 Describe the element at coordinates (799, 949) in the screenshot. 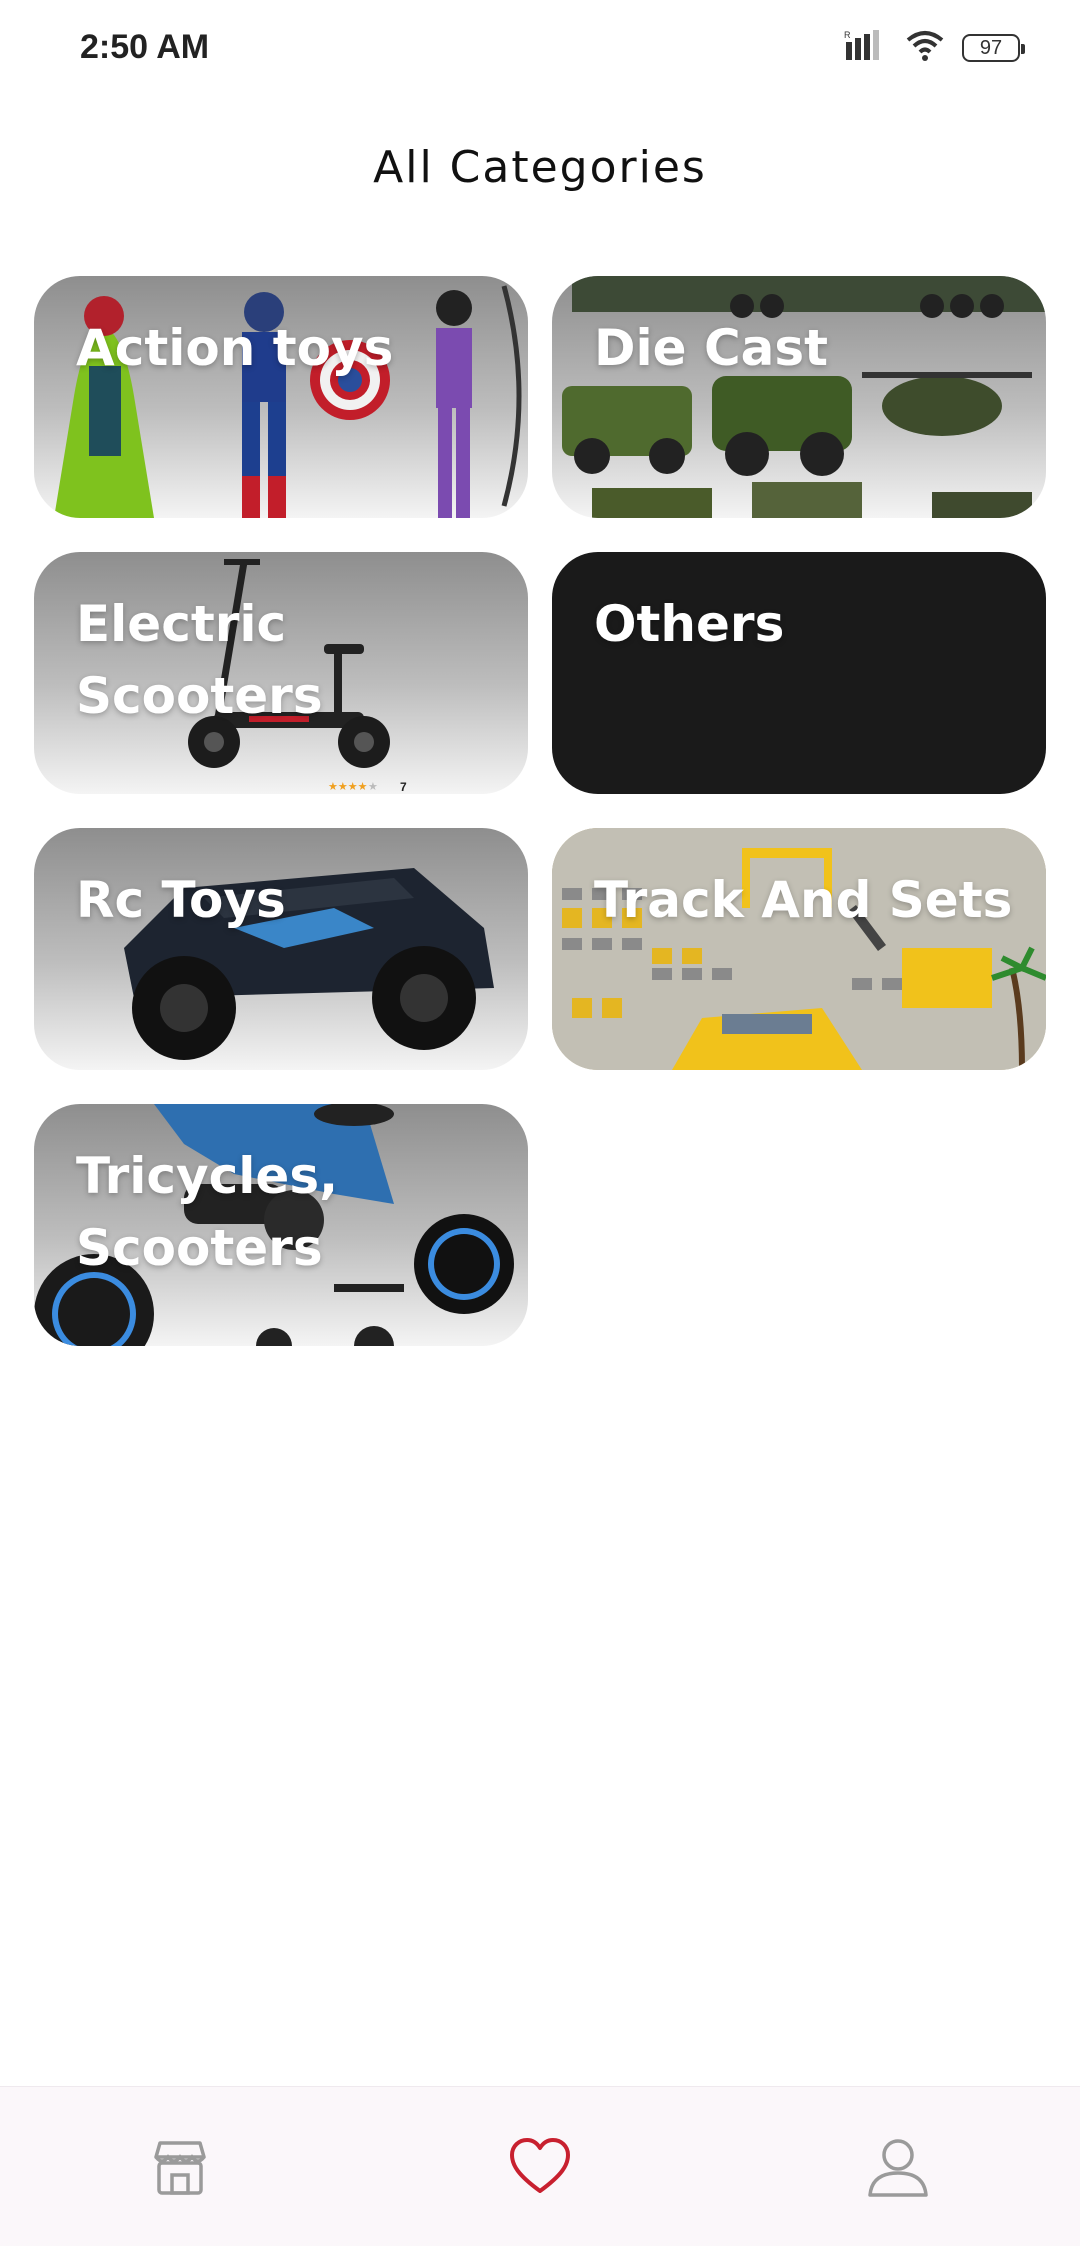

I see `category-card-track-and-sets: Track And Sets` at that location.